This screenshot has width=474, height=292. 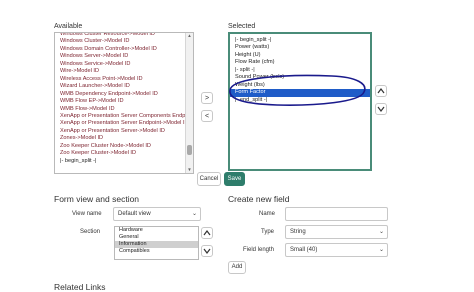 What do you see at coordinates (189, 150) in the screenshot?
I see `scroll-thumb` at bounding box center [189, 150].